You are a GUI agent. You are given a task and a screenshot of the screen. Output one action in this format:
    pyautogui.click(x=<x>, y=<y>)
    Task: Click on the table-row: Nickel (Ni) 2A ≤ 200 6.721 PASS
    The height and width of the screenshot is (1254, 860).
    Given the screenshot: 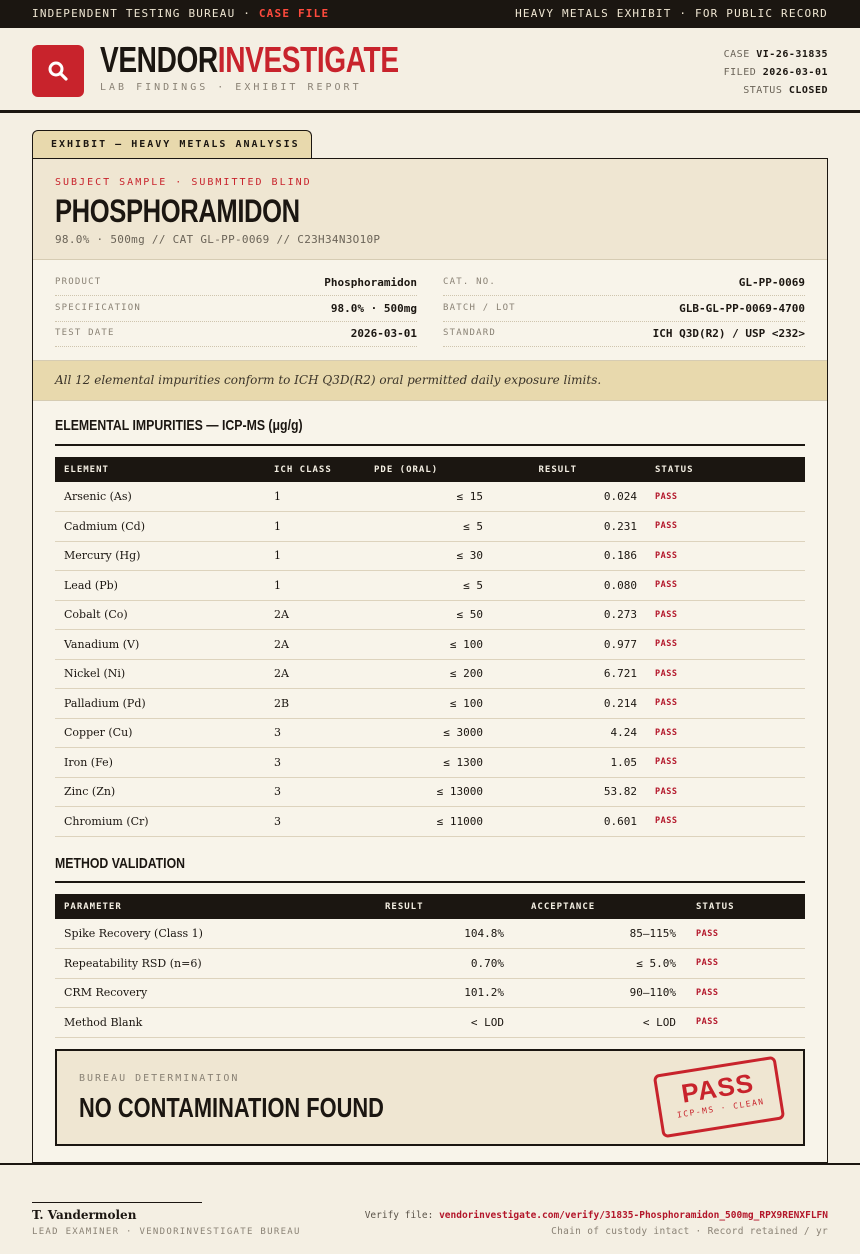 What is the action you would take?
    pyautogui.click(x=430, y=674)
    